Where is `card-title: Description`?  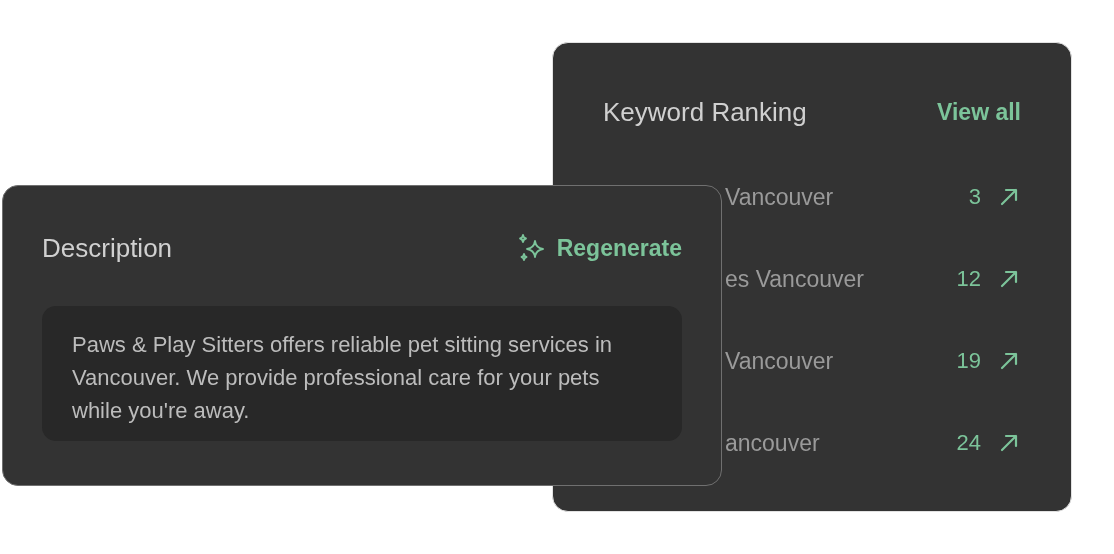
card-title: Description is located at coordinates (107, 248).